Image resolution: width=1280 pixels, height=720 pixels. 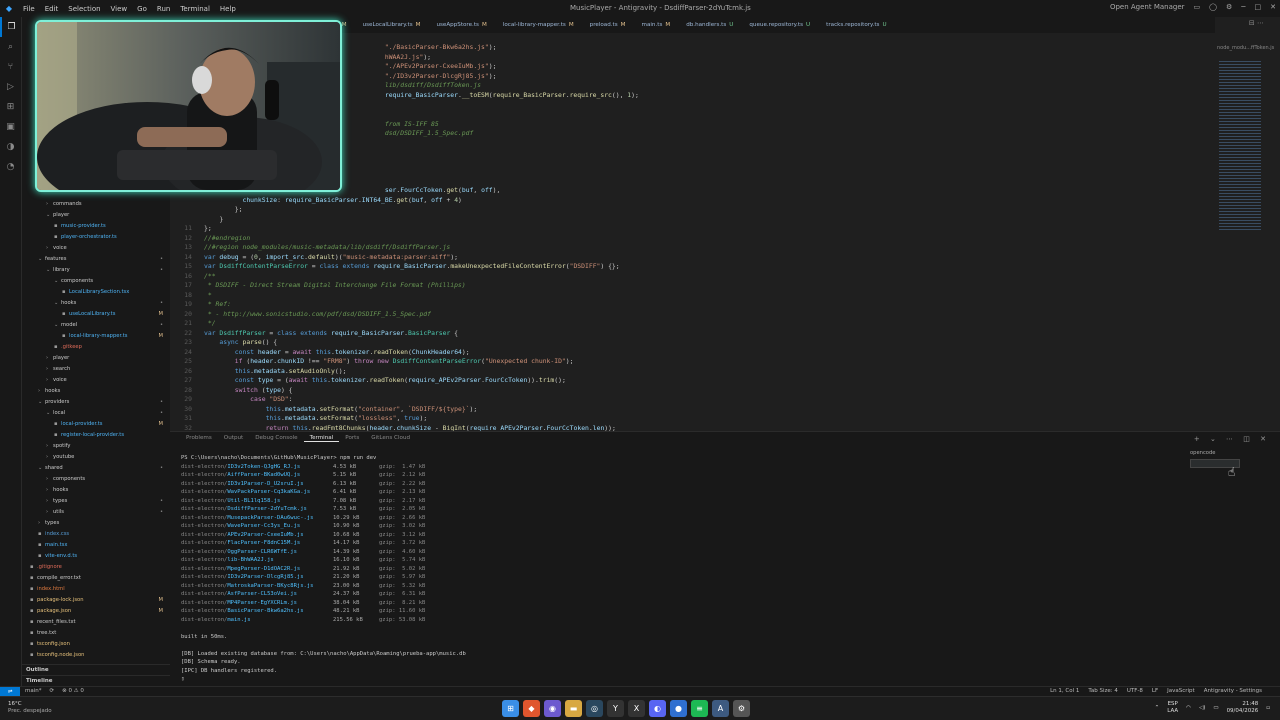 What do you see at coordinates (96, 259) in the screenshot?
I see `explorer-folder: ⌄ features •` at bounding box center [96, 259].